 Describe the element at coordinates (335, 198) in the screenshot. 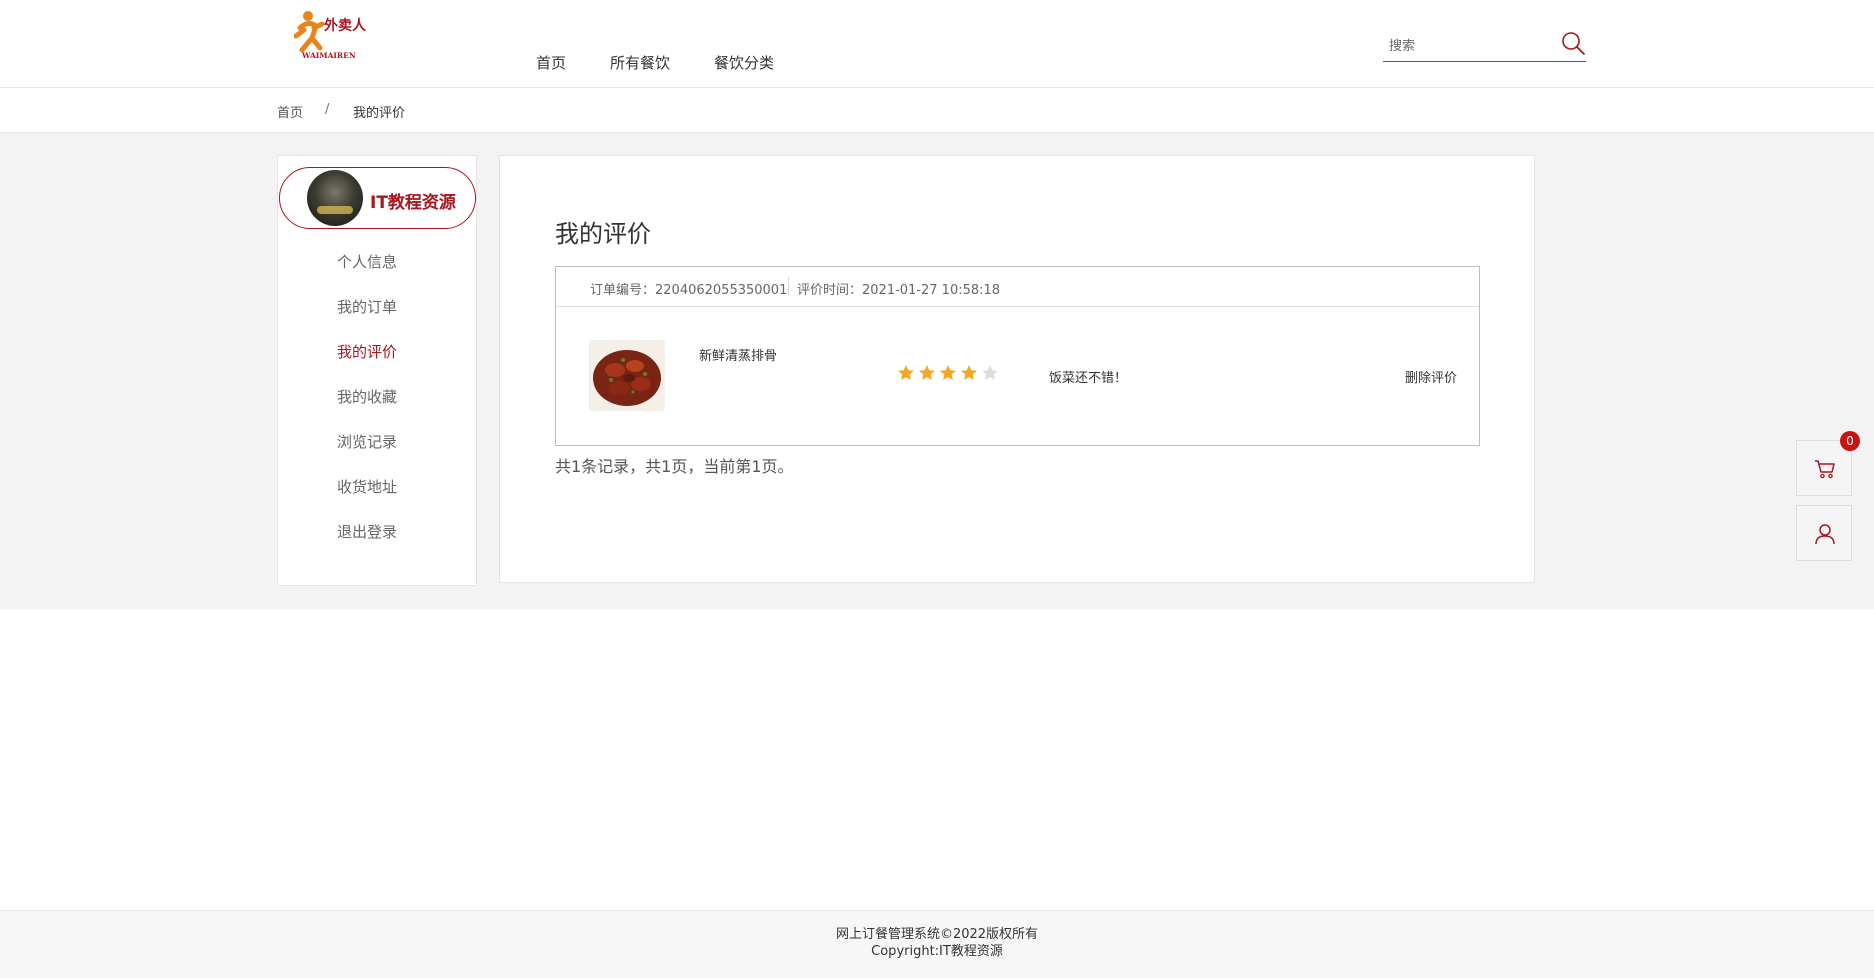

I see `avatar` at that location.